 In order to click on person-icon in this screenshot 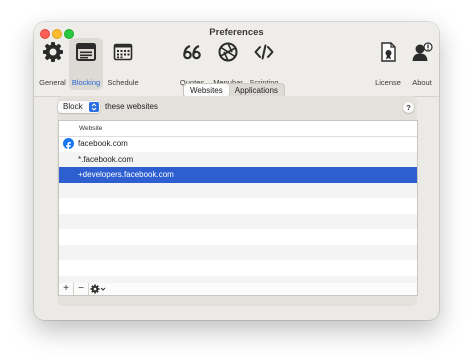, I will do `click(422, 51)`.